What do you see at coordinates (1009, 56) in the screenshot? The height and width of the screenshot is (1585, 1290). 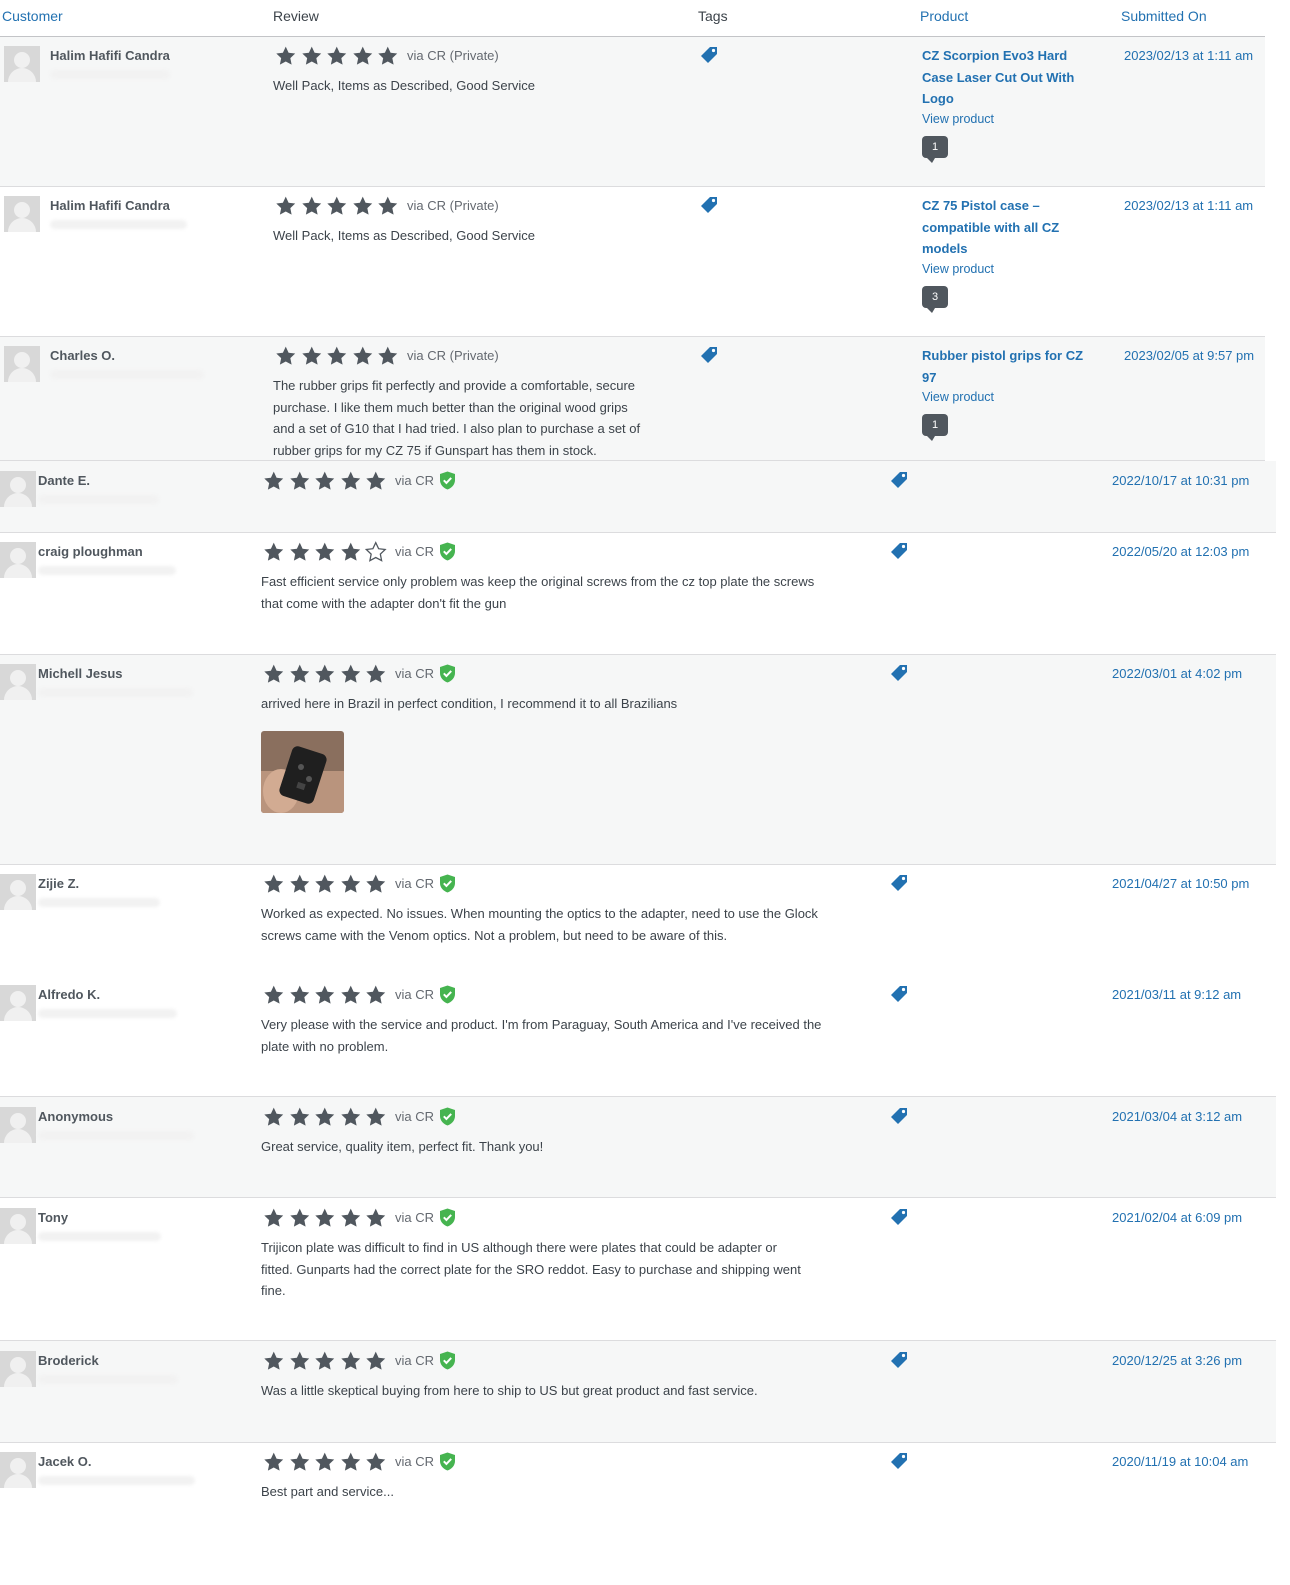 I see `product-link: CZ Scorpion Evo3 Hard` at bounding box center [1009, 56].